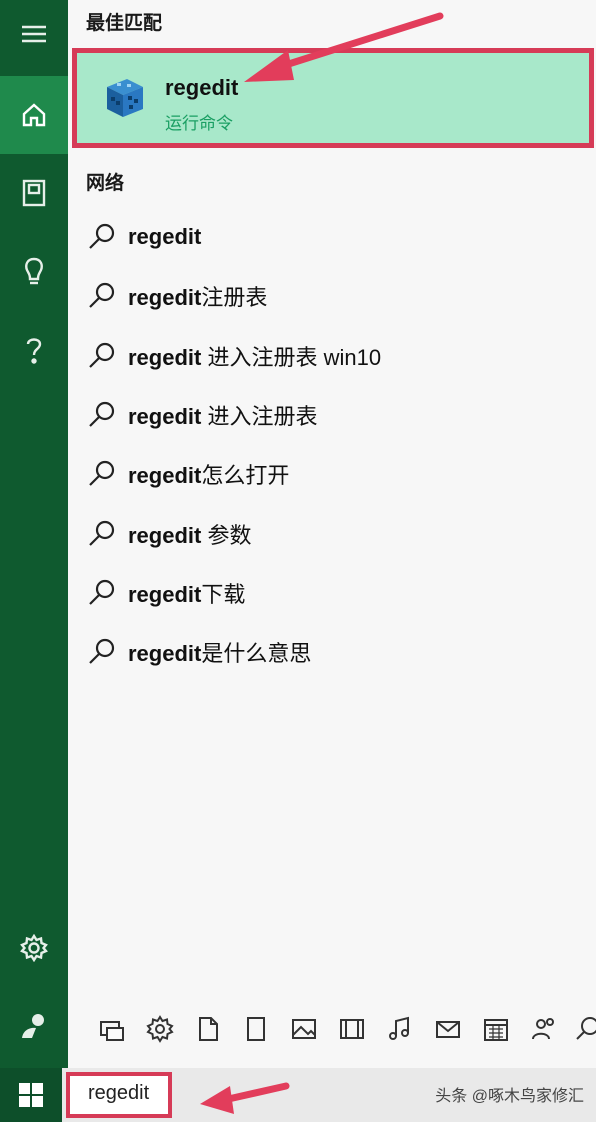 Image resolution: width=596 pixels, height=1122 pixels. What do you see at coordinates (509, 1096) in the screenshot?
I see `watermark: 头条 @啄木鸟家修汇` at bounding box center [509, 1096].